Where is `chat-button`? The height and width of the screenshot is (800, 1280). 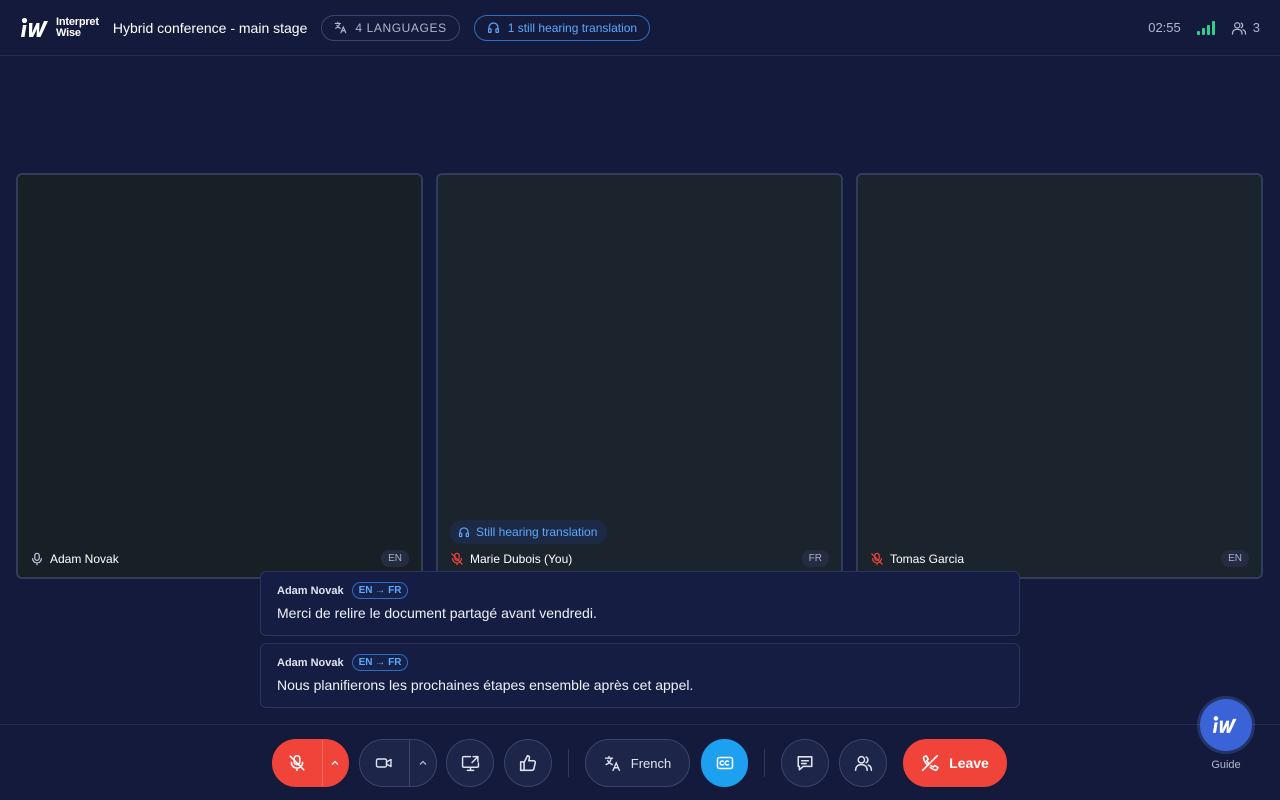
chat-button is located at coordinates (805, 763).